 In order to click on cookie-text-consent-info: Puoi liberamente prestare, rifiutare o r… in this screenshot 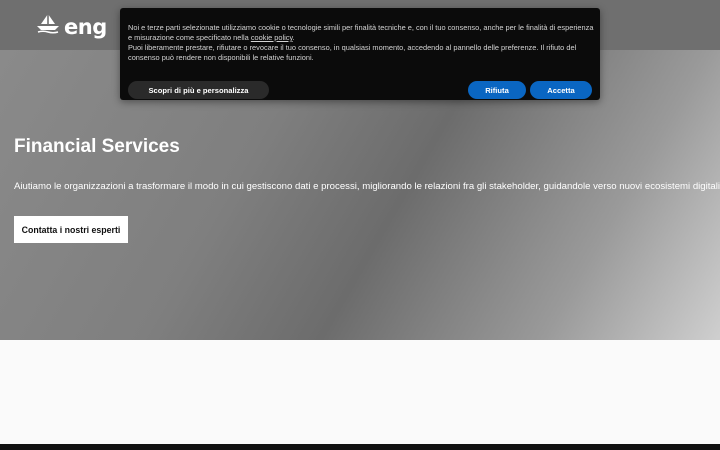, I will do `click(352, 52)`.